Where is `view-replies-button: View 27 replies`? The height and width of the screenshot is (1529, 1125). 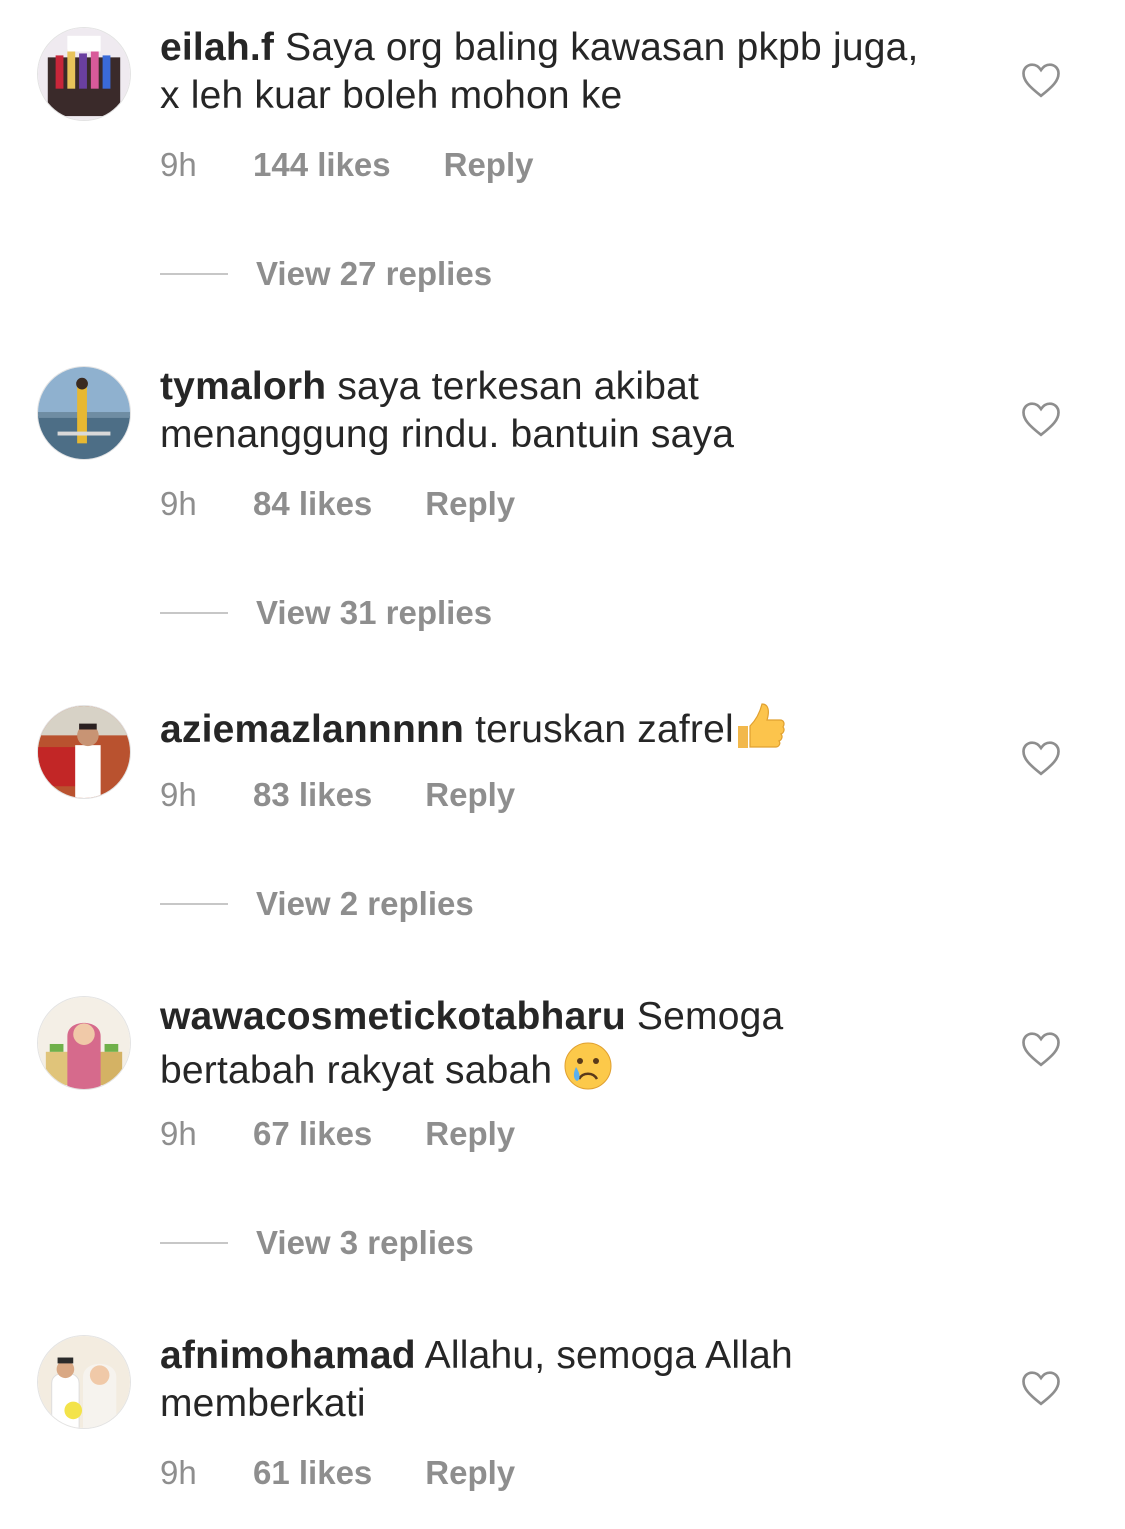 view-replies-button: View 27 replies is located at coordinates (326, 274).